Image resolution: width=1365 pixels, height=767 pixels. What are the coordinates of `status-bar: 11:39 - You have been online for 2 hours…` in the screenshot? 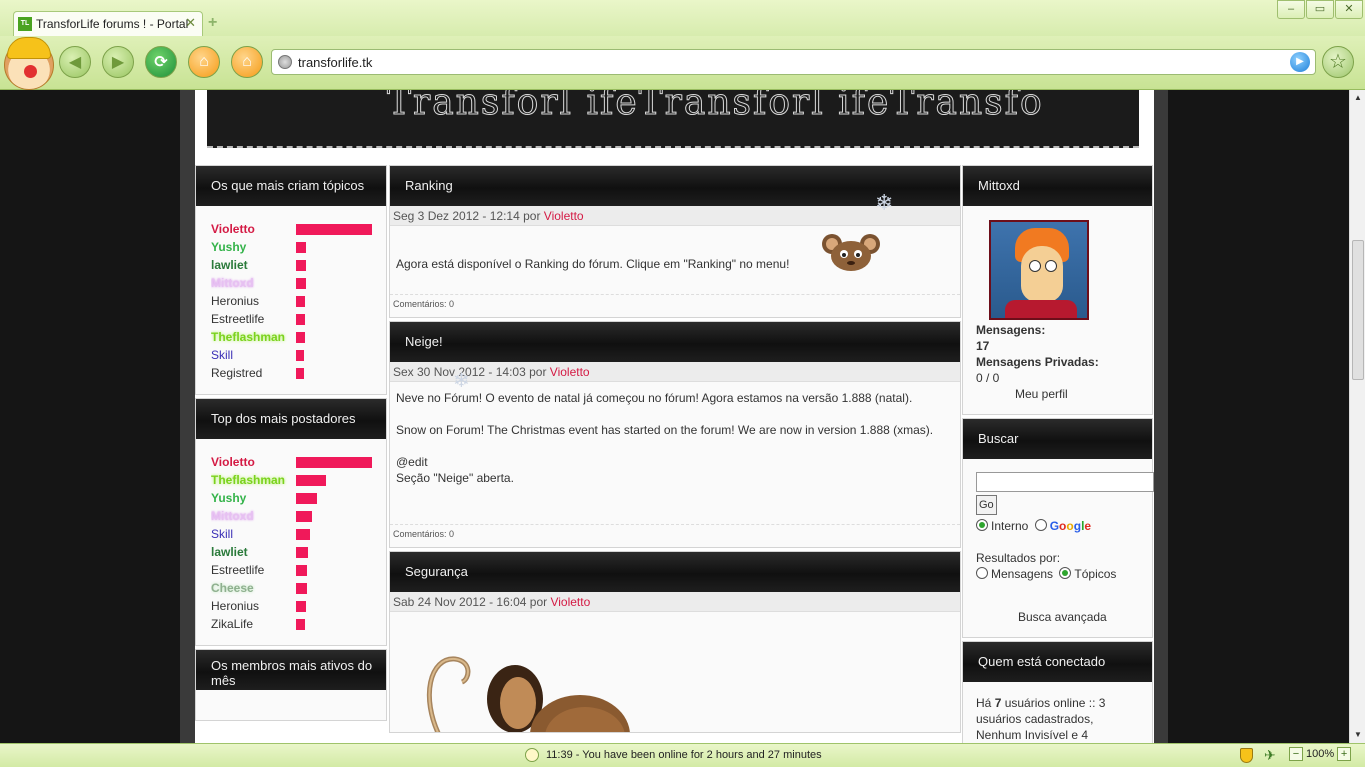 It's located at (682, 755).